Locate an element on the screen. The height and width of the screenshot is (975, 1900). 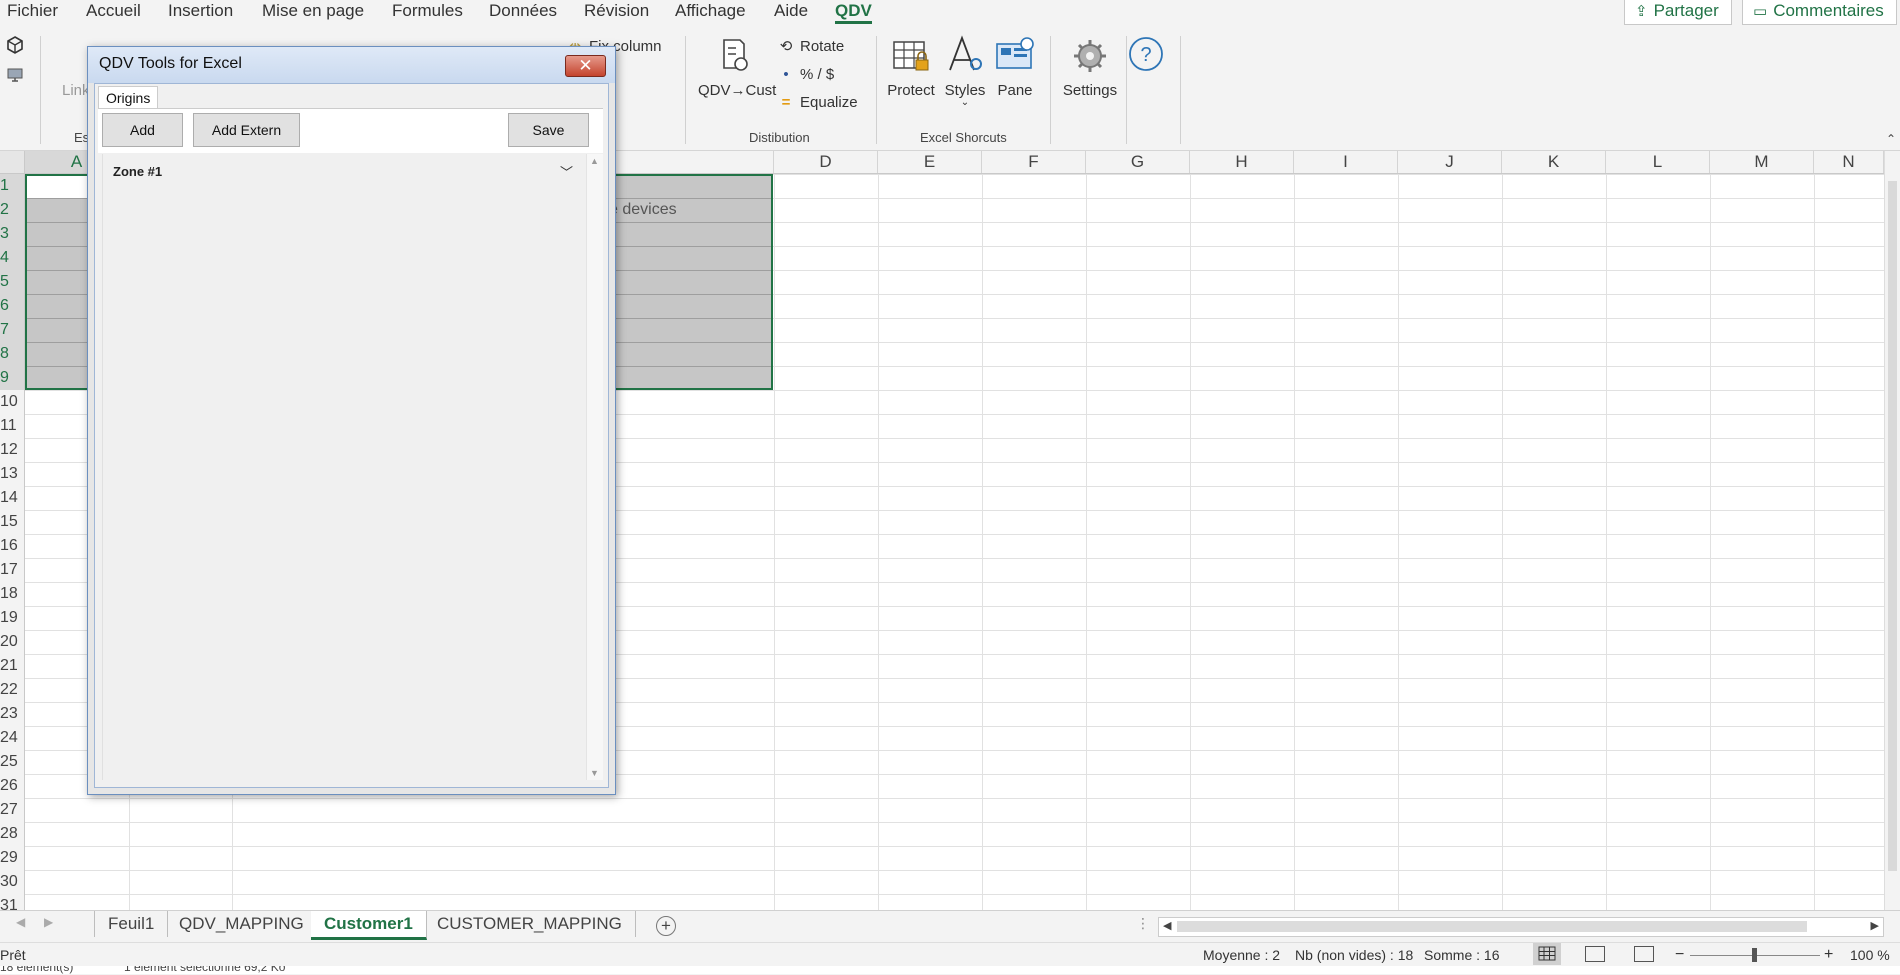
row-header: 18 is located at coordinates (12, 594).